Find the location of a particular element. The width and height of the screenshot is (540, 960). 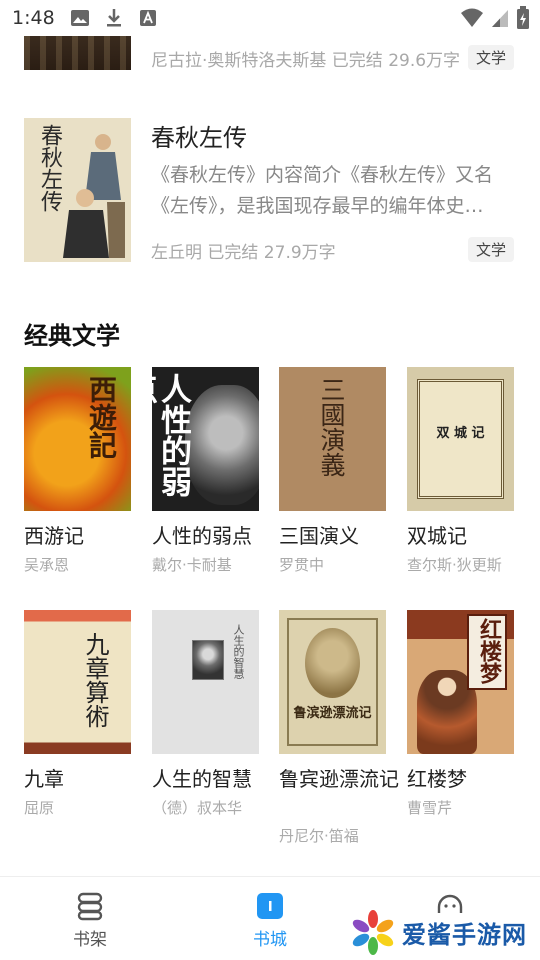

nav-item-bookshelf: 书架 is located at coordinates (90, 920).